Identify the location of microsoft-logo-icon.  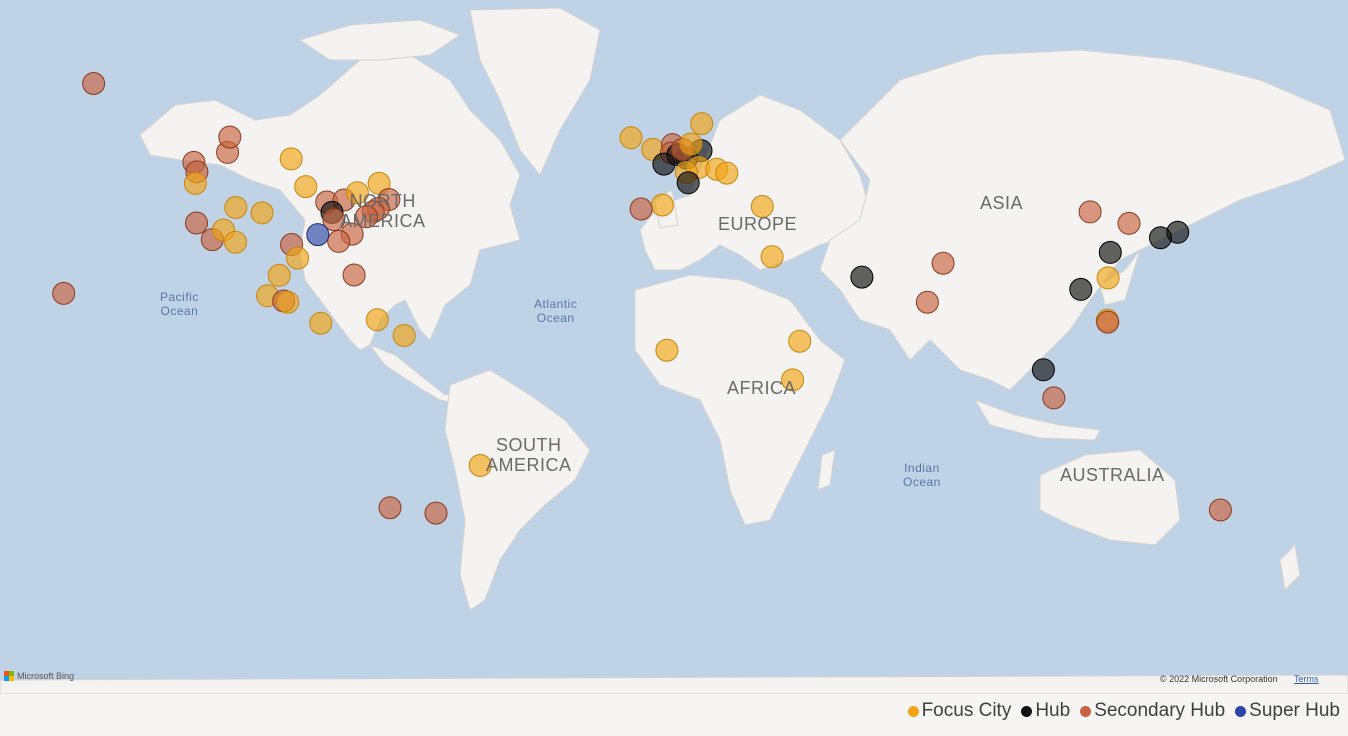
(9, 676).